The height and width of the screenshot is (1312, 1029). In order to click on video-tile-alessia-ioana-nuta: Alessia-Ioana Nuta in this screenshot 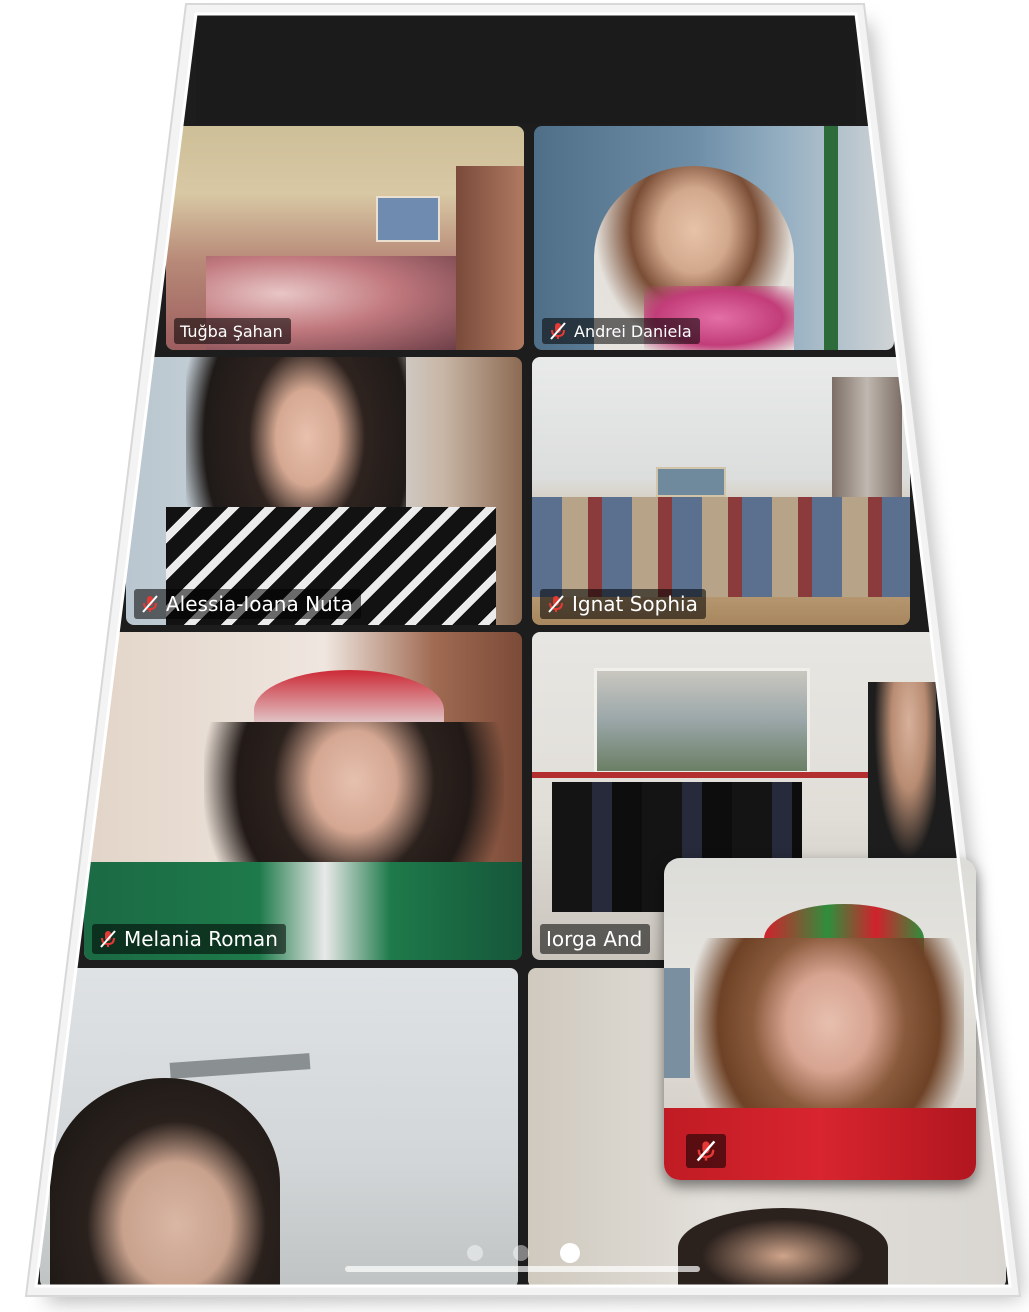, I will do `click(324, 491)`.